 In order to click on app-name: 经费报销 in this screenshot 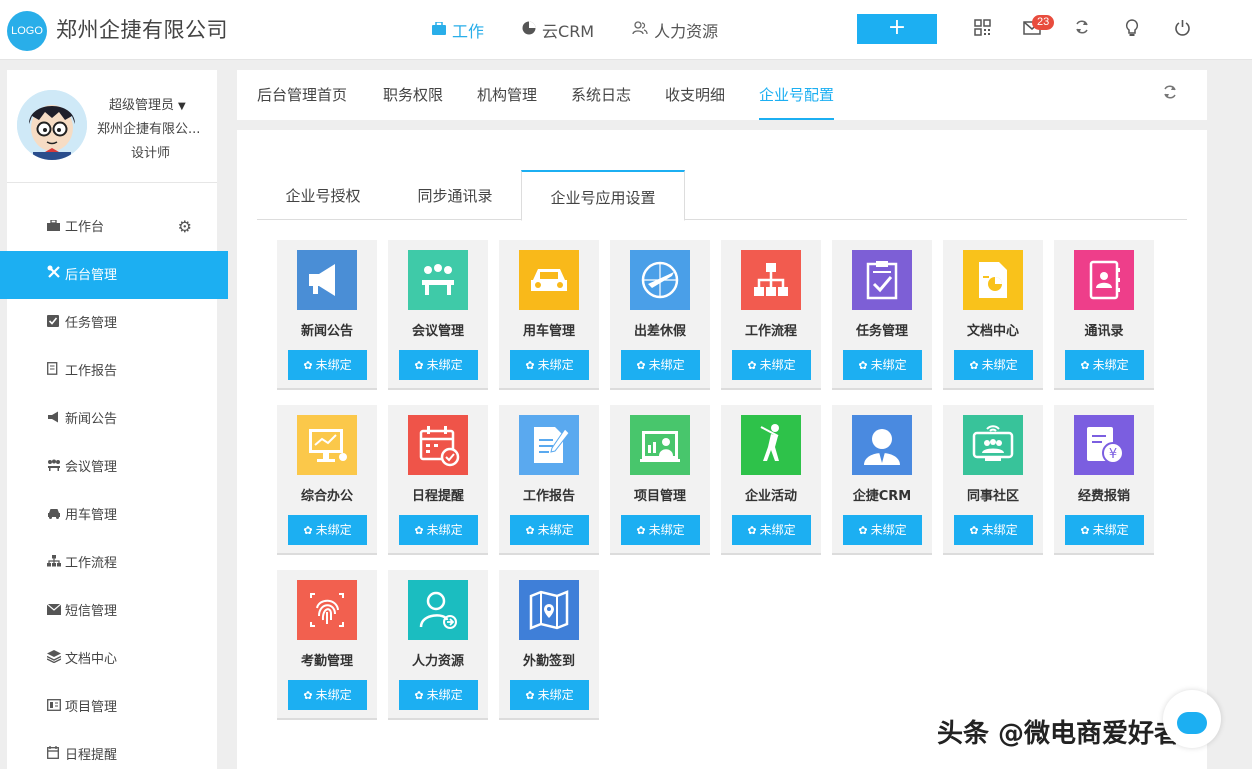, I will do `click(1103, 496)`.